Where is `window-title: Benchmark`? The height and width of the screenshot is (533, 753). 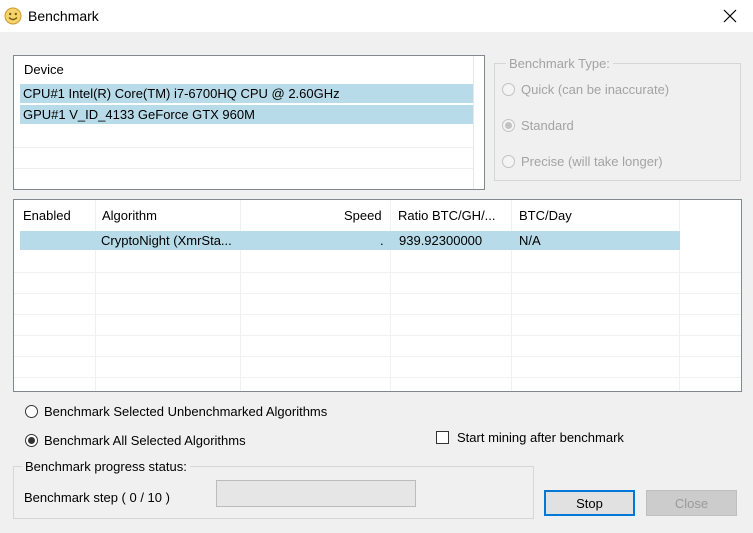 window-title: Benchmark is located at coordinates (63, 16).